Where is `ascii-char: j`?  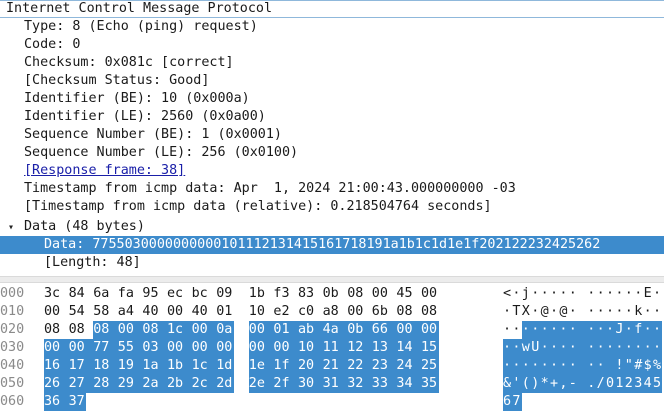 ascii-char: j is located at coordinates (526, 294).